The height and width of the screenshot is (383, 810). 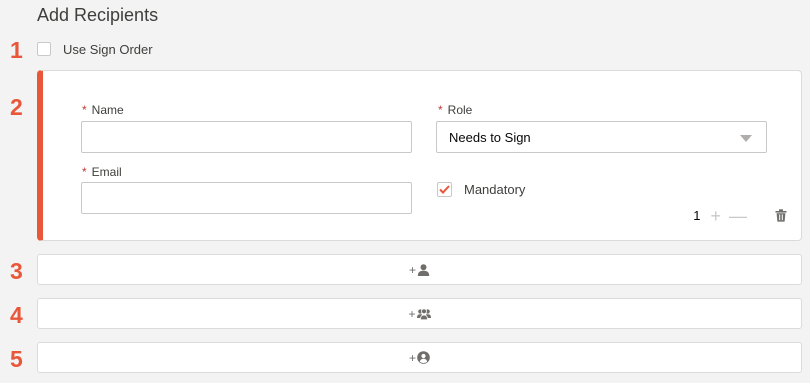 What do you see at coordinates (16, 50) in the screenshot?
I see `step-number-1: 1` at bounding box center [16, 50].